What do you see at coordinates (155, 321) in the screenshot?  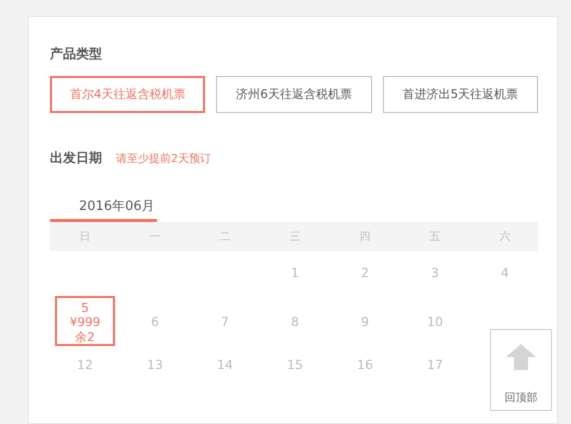 I see `date-cell: 6` at bounding box center [155, 321].